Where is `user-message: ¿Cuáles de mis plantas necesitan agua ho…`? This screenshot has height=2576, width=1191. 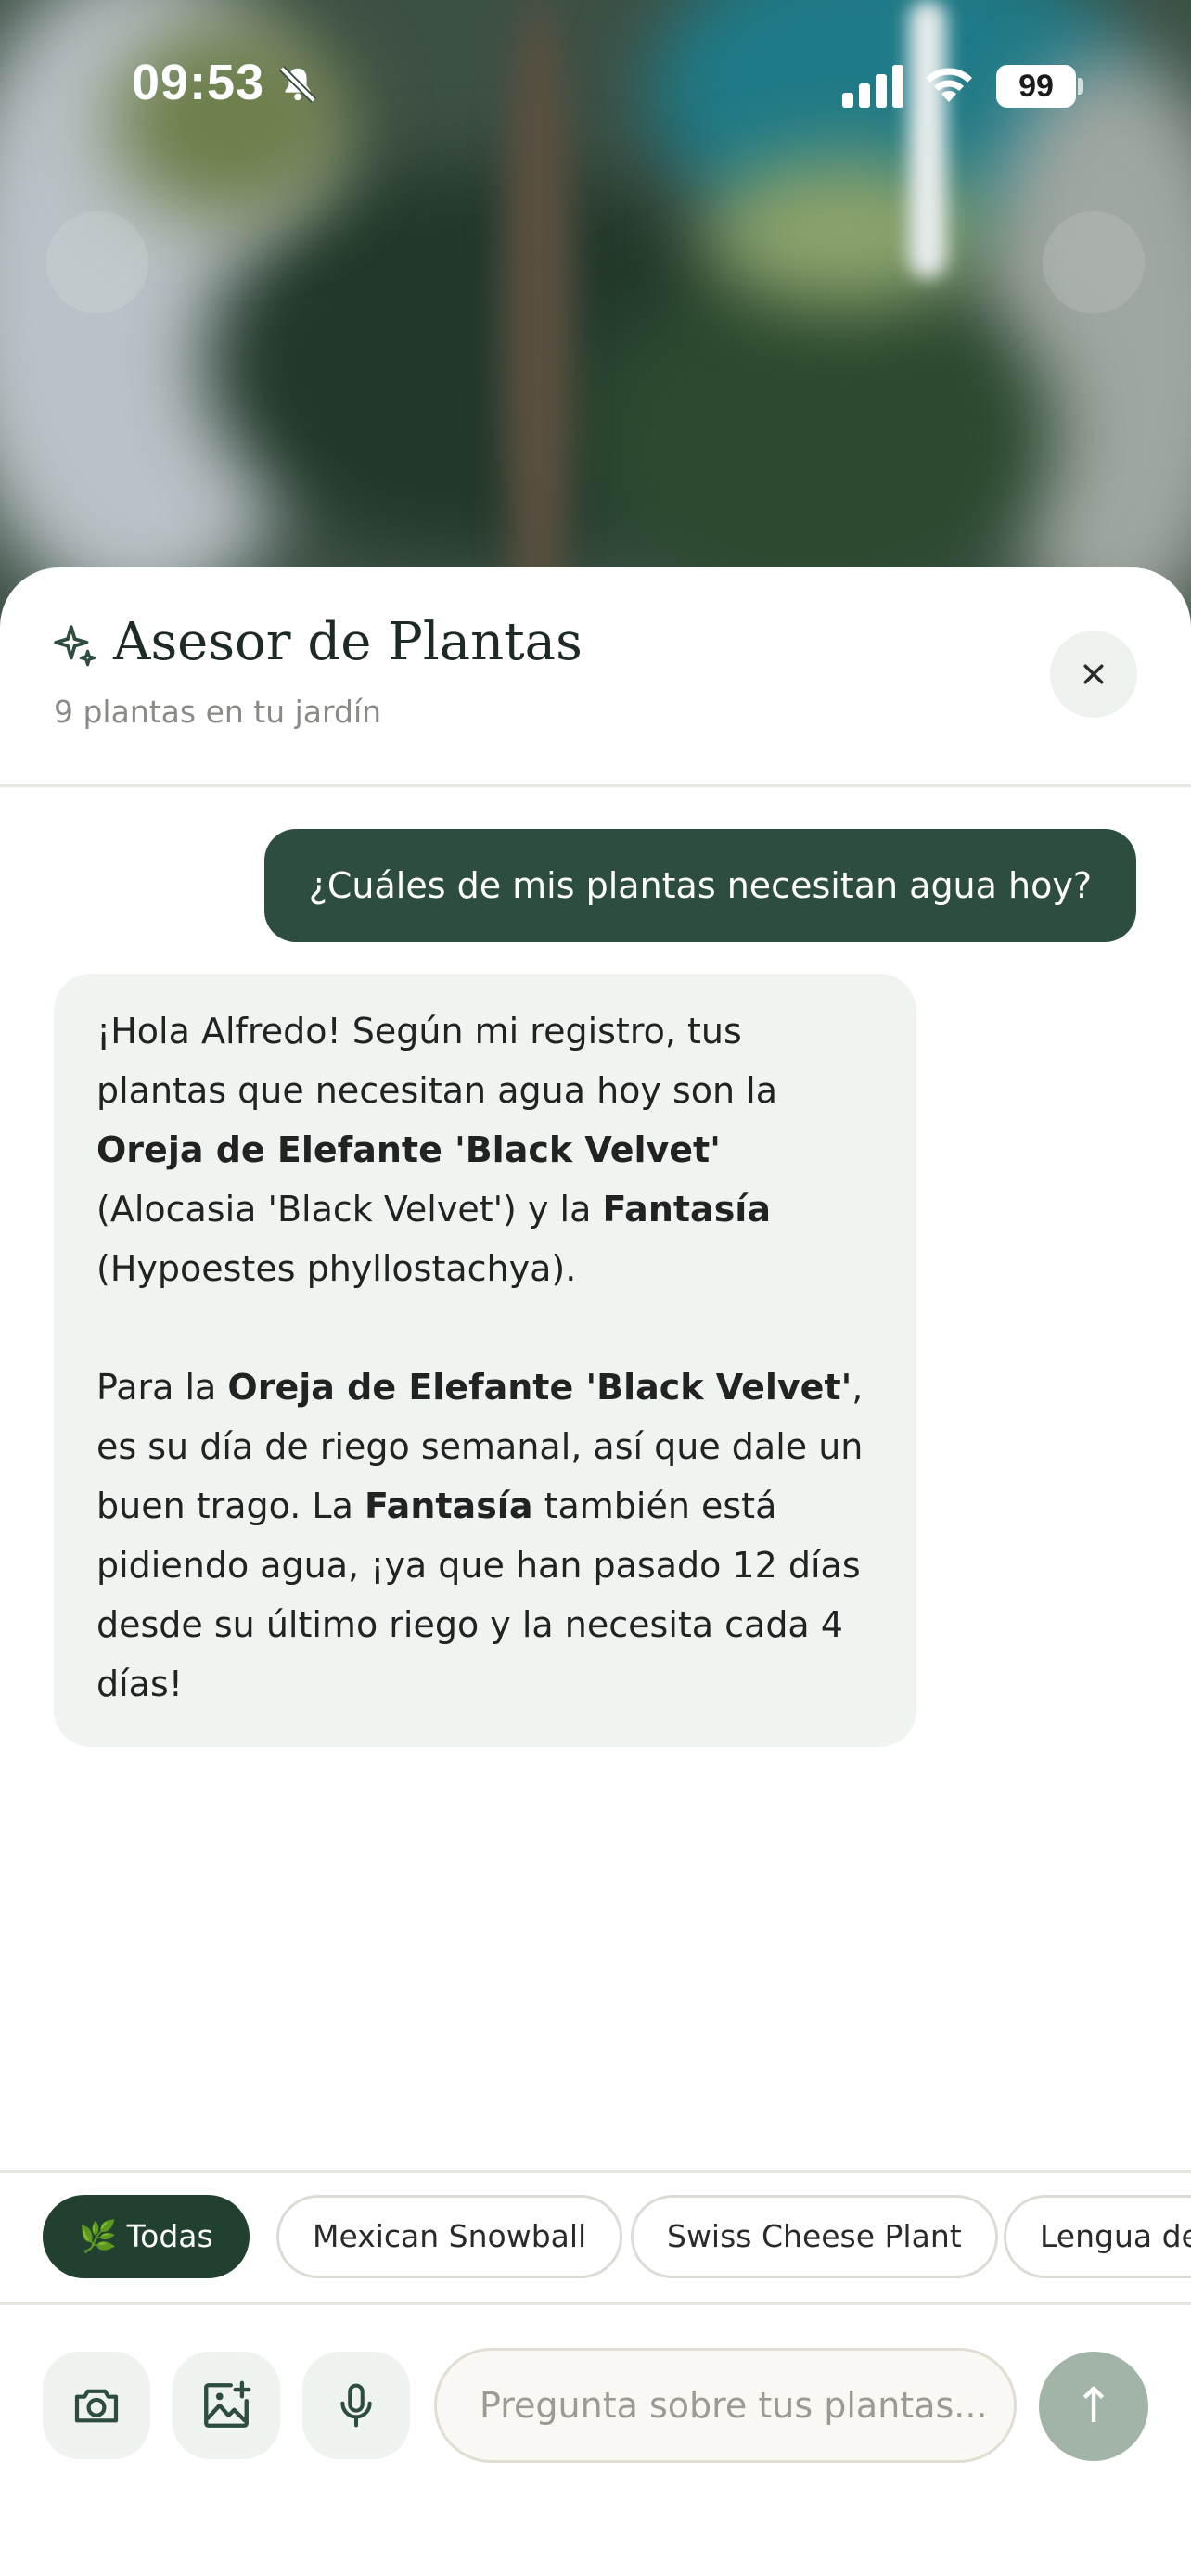
user-message: ¿Cuáles de mis plantas necesitan agua ho… is located at coordinates (699, 886).